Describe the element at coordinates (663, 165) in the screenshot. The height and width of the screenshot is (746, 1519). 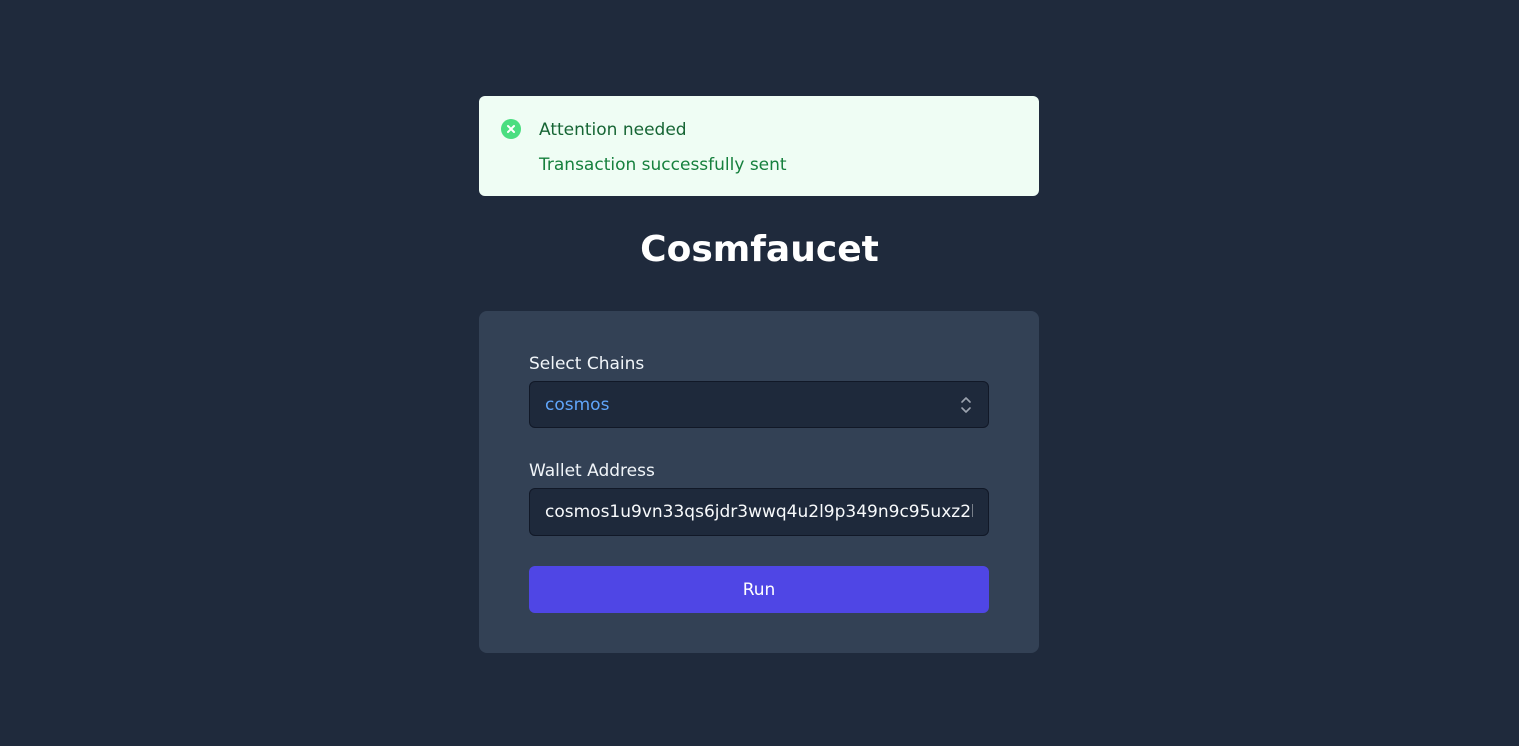
I see `alert-message: Transaction successfully sent` at that location.